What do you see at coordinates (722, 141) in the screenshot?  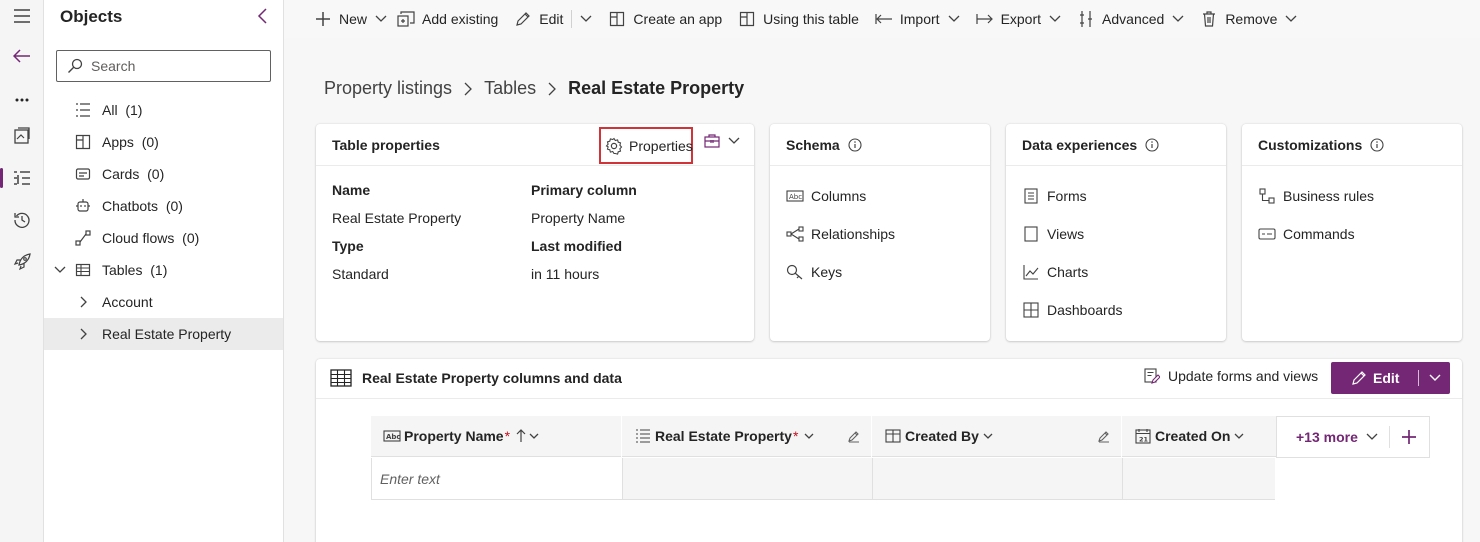 I see `toolbox-menu-button` at bounding box center [722, 141].